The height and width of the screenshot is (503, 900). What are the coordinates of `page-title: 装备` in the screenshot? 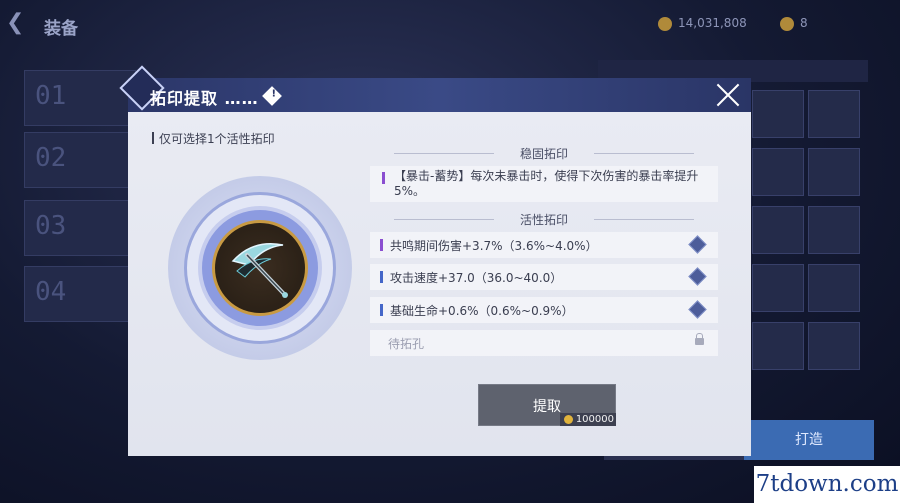 It's located at (61, 29).